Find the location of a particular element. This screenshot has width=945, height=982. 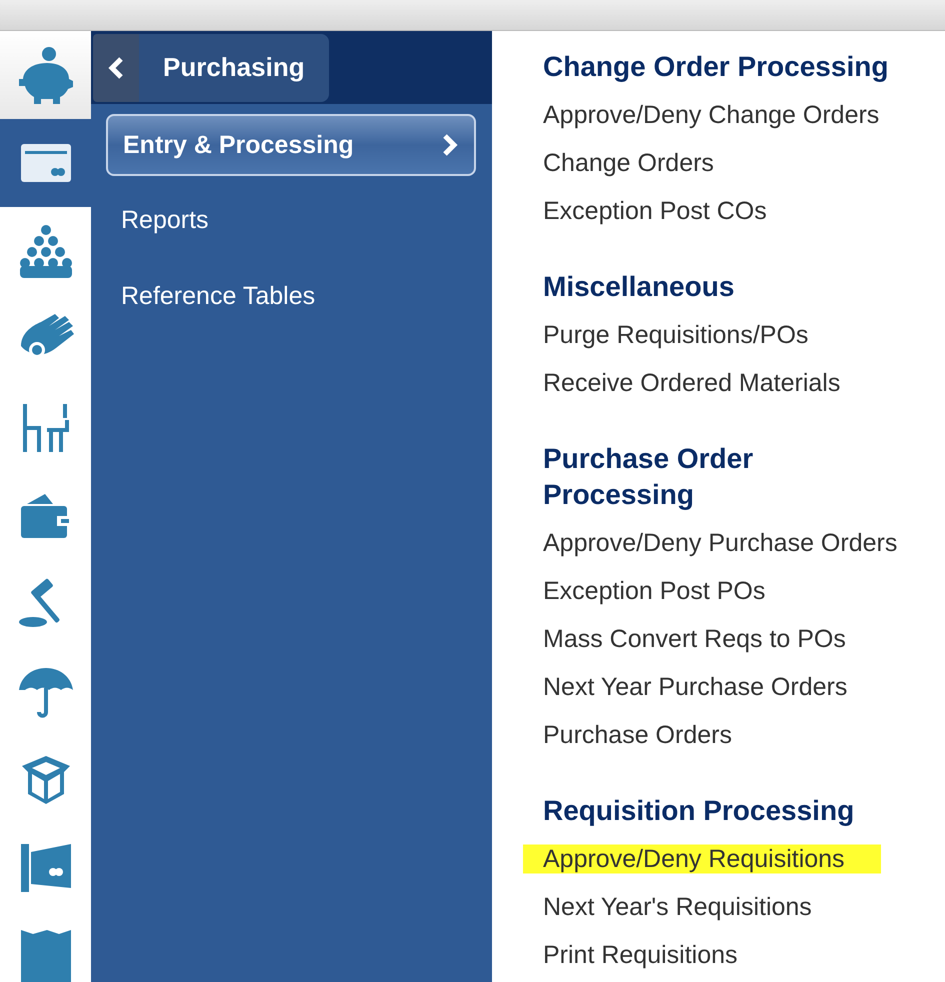

module-tab is located at coordinates (45, 163).